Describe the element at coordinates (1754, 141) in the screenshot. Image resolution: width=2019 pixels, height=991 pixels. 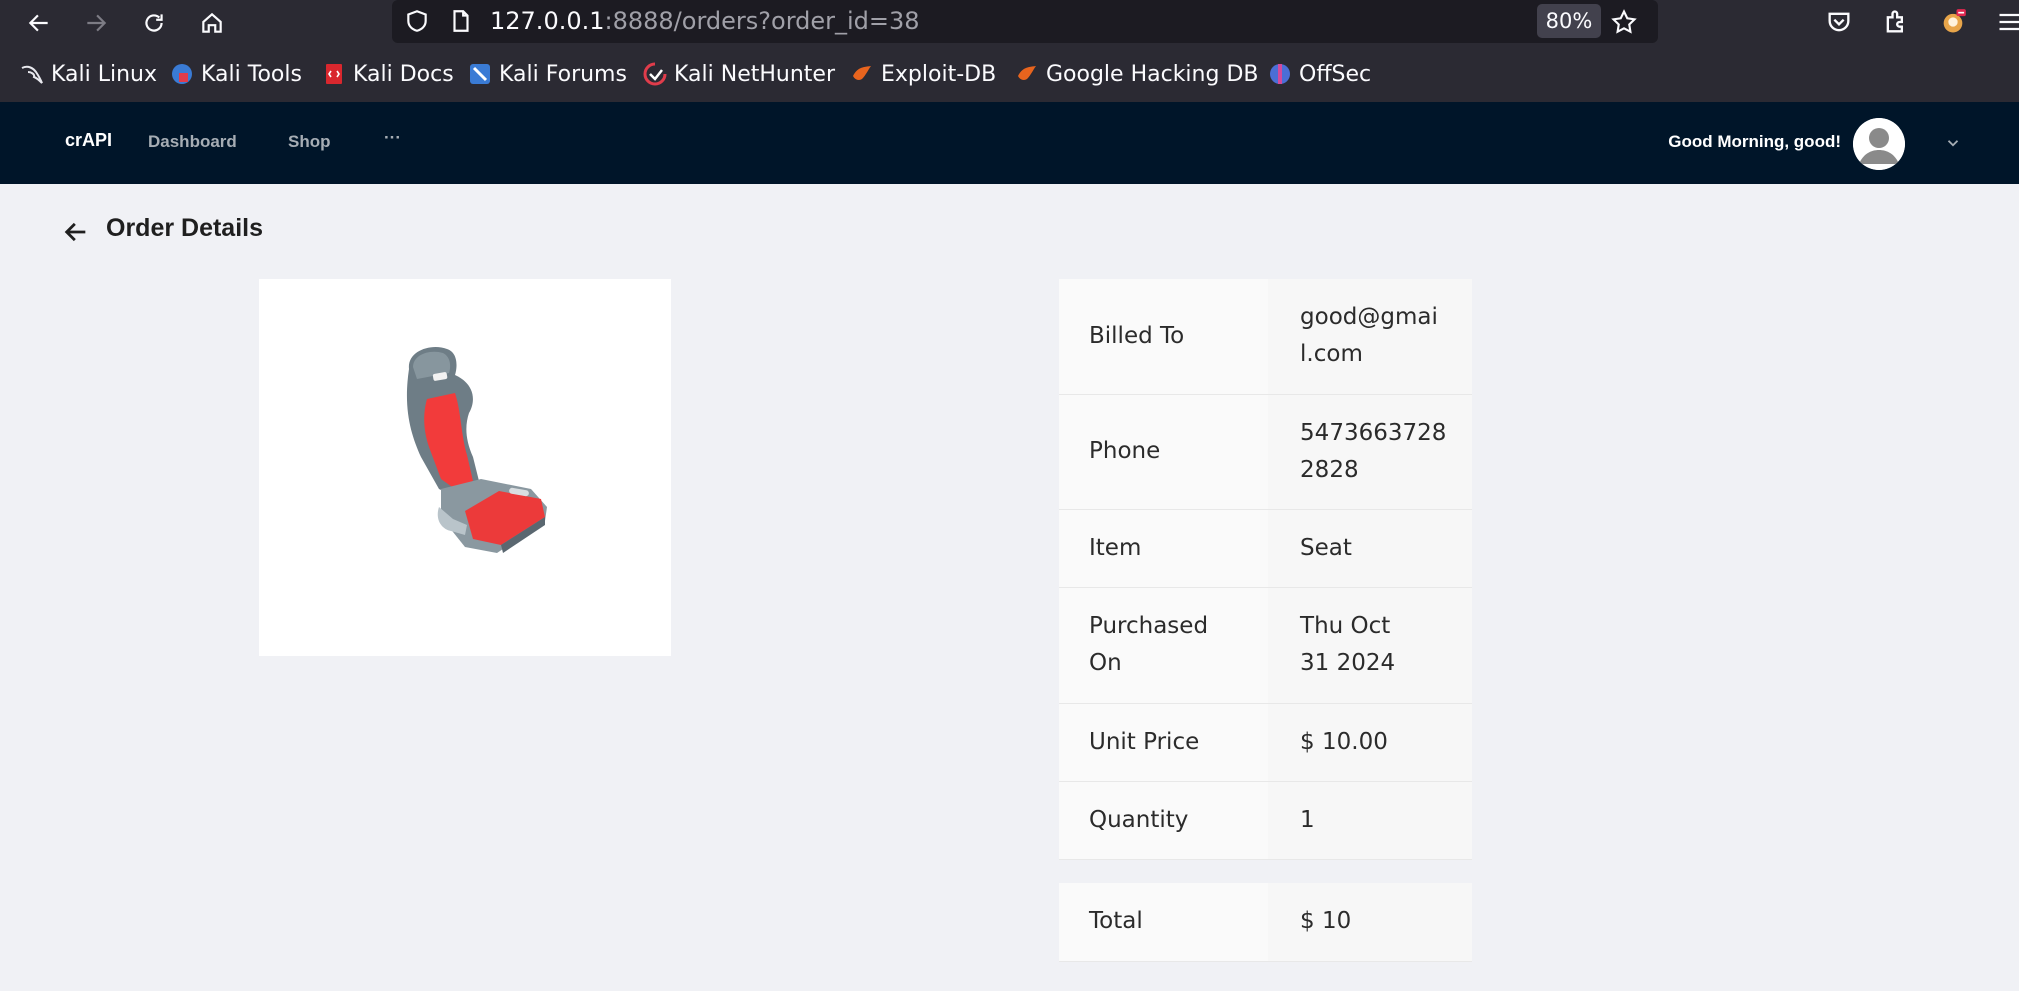
I see `greeting-text: Good Morning, good!` at that location.